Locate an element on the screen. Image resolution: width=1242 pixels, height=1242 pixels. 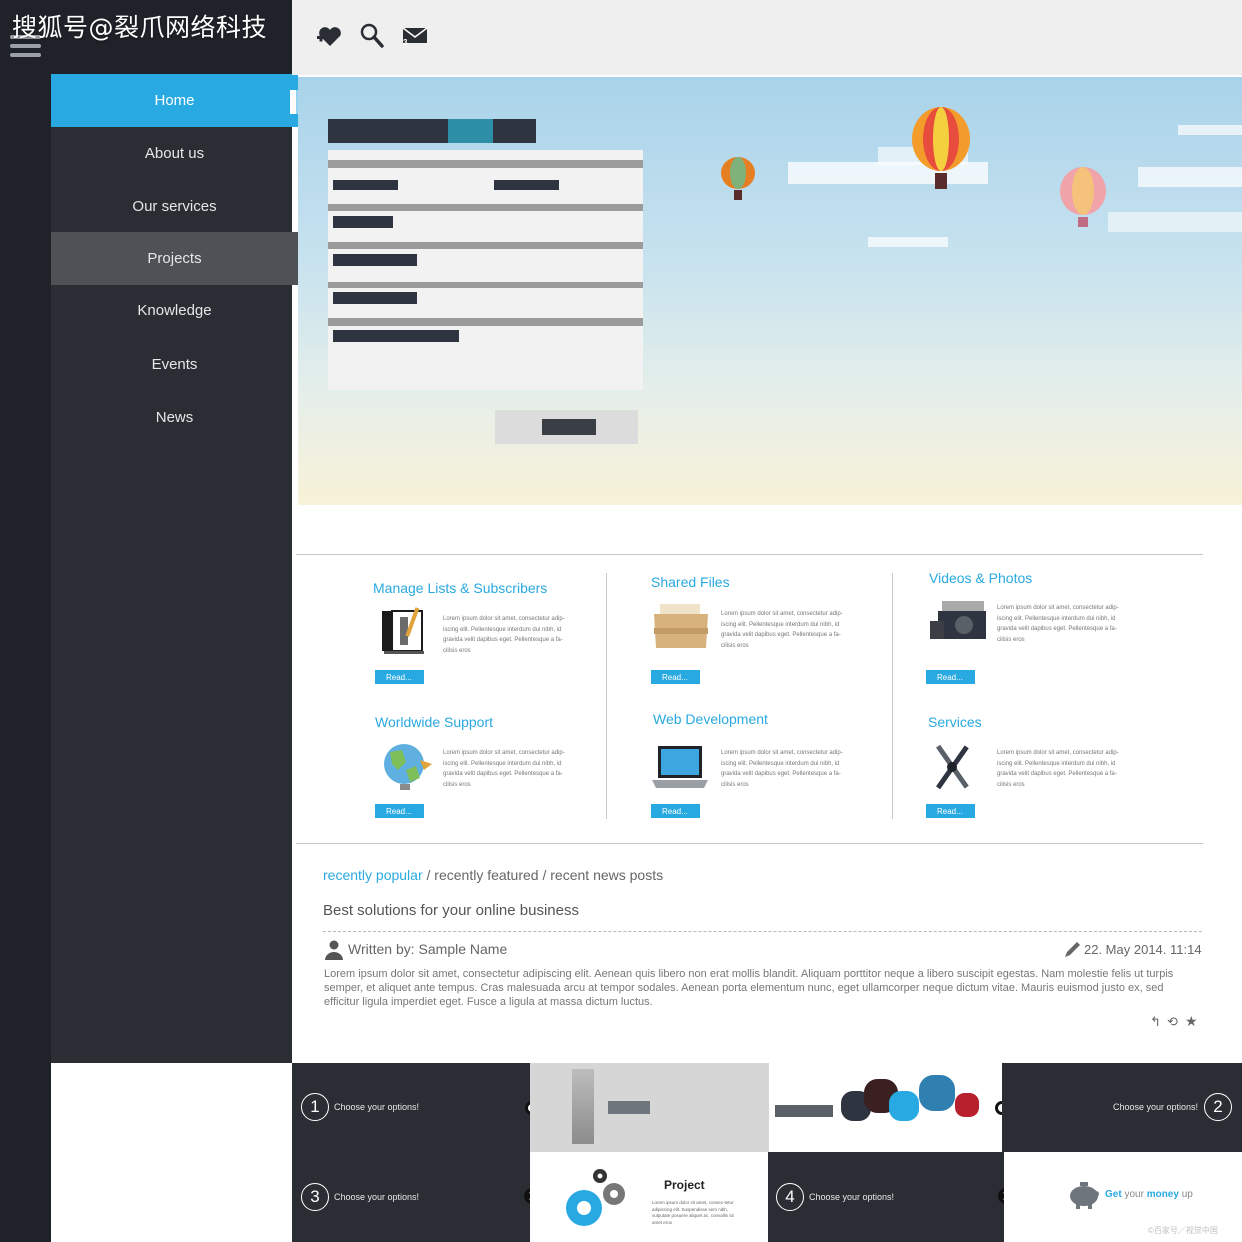
globe-icon is located at coordinates (408, 767).